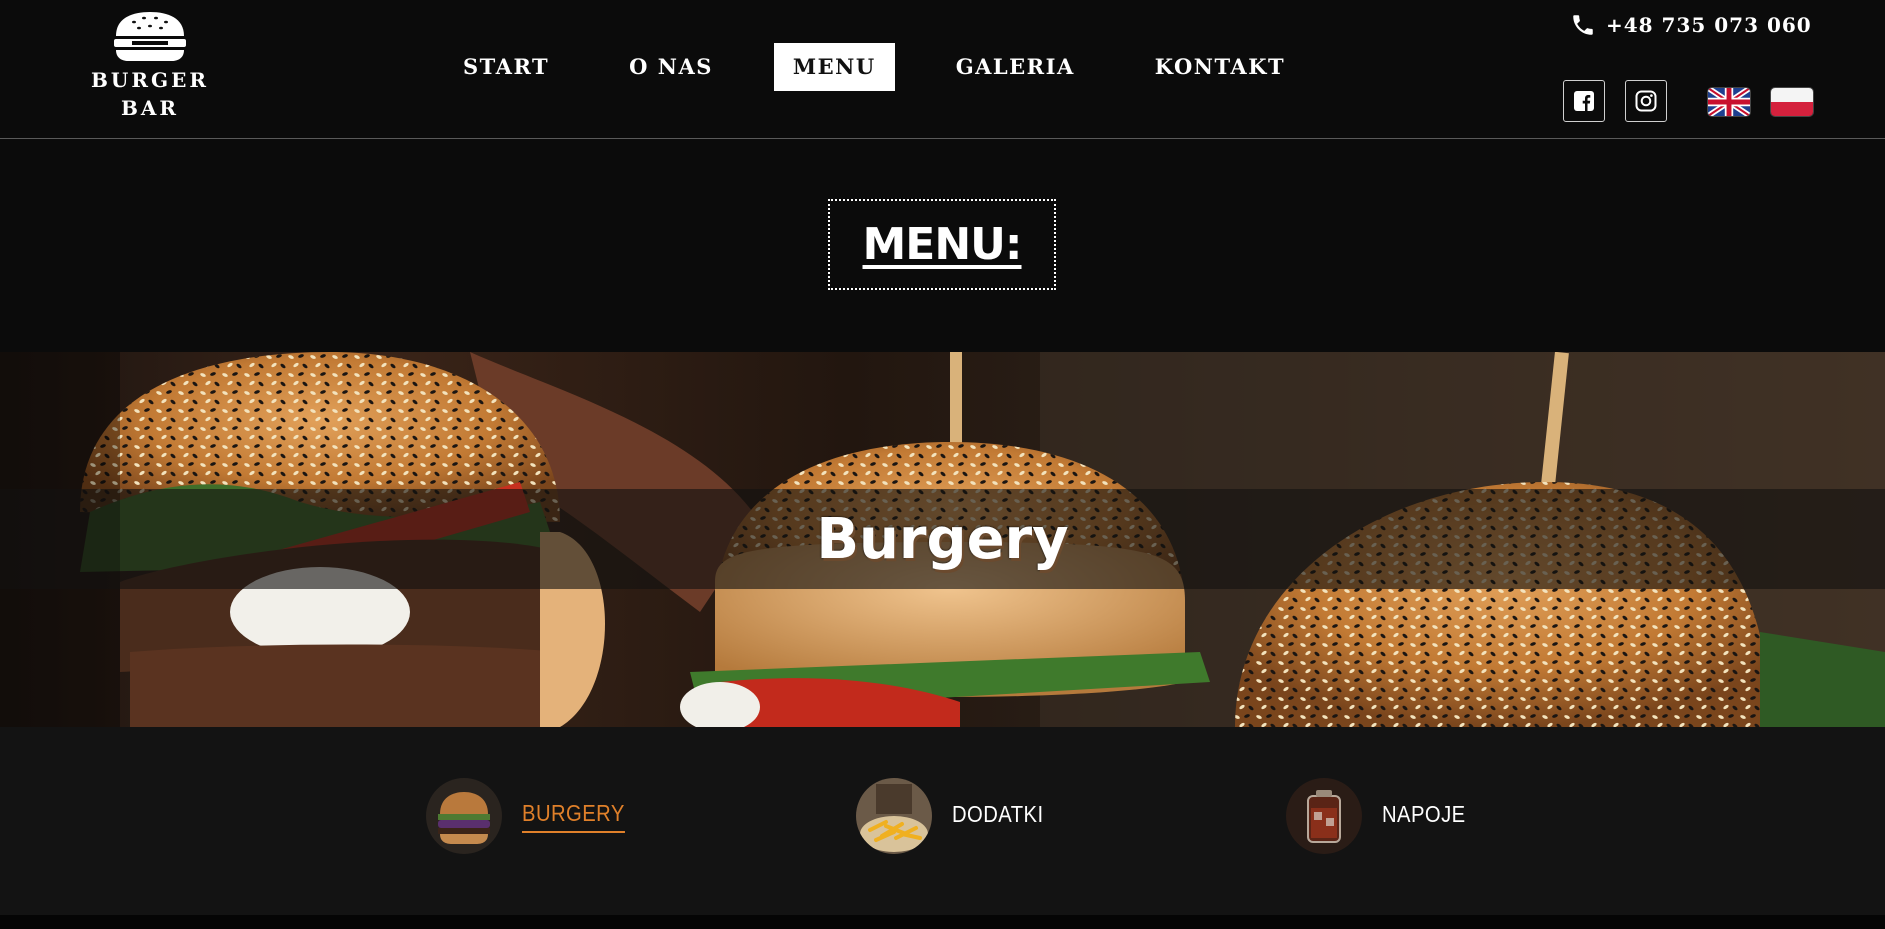 This screenshot has height=929, width=1885. I want to click on instagram-icon, so click(1646, 101).